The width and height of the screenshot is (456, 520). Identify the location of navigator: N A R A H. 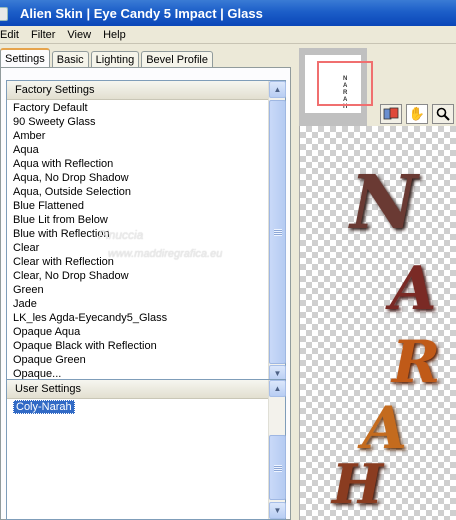
(336, 87).